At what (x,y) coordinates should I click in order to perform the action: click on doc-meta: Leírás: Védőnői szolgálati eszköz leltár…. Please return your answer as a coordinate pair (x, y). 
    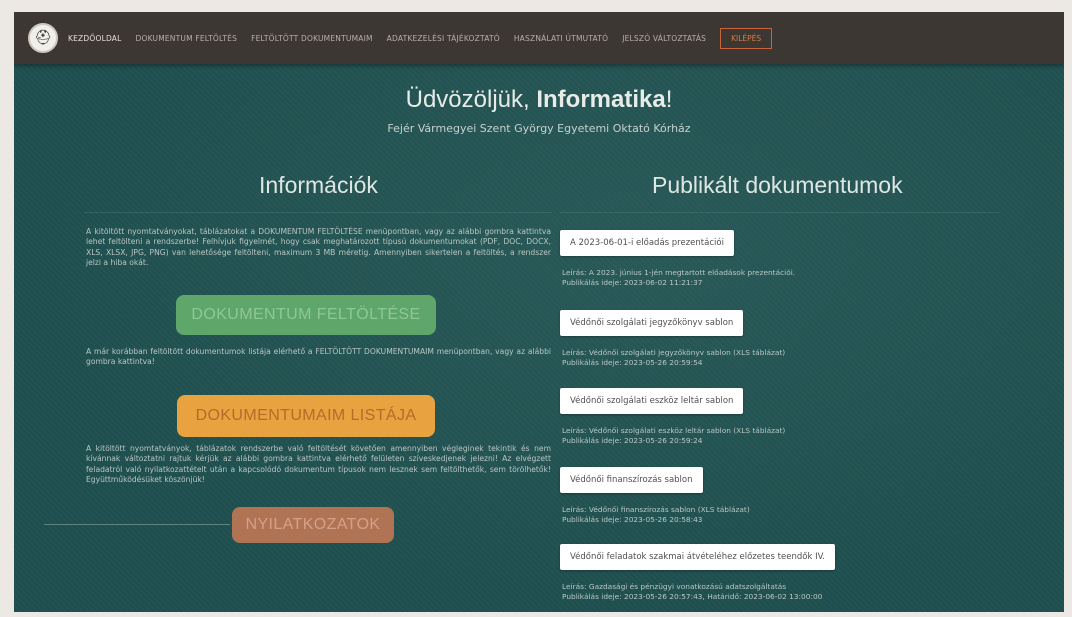
    Looking at the image, I should click on (673, 436).